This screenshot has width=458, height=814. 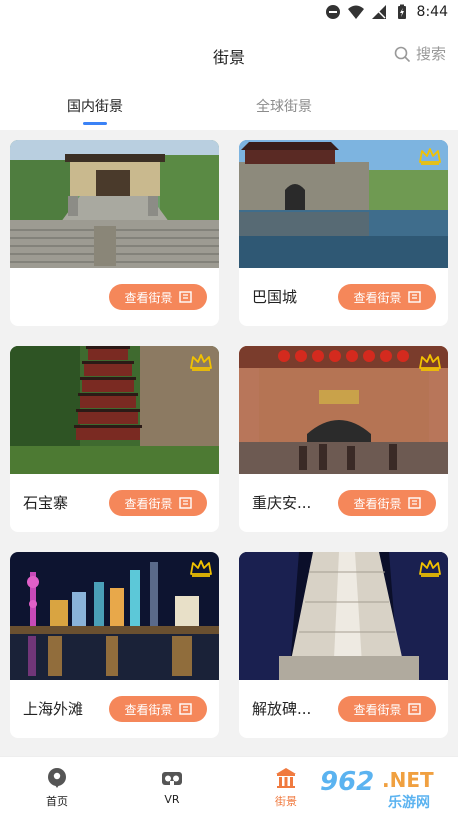 I want to click on search-label: 搜索, so click(x=430, y=54).